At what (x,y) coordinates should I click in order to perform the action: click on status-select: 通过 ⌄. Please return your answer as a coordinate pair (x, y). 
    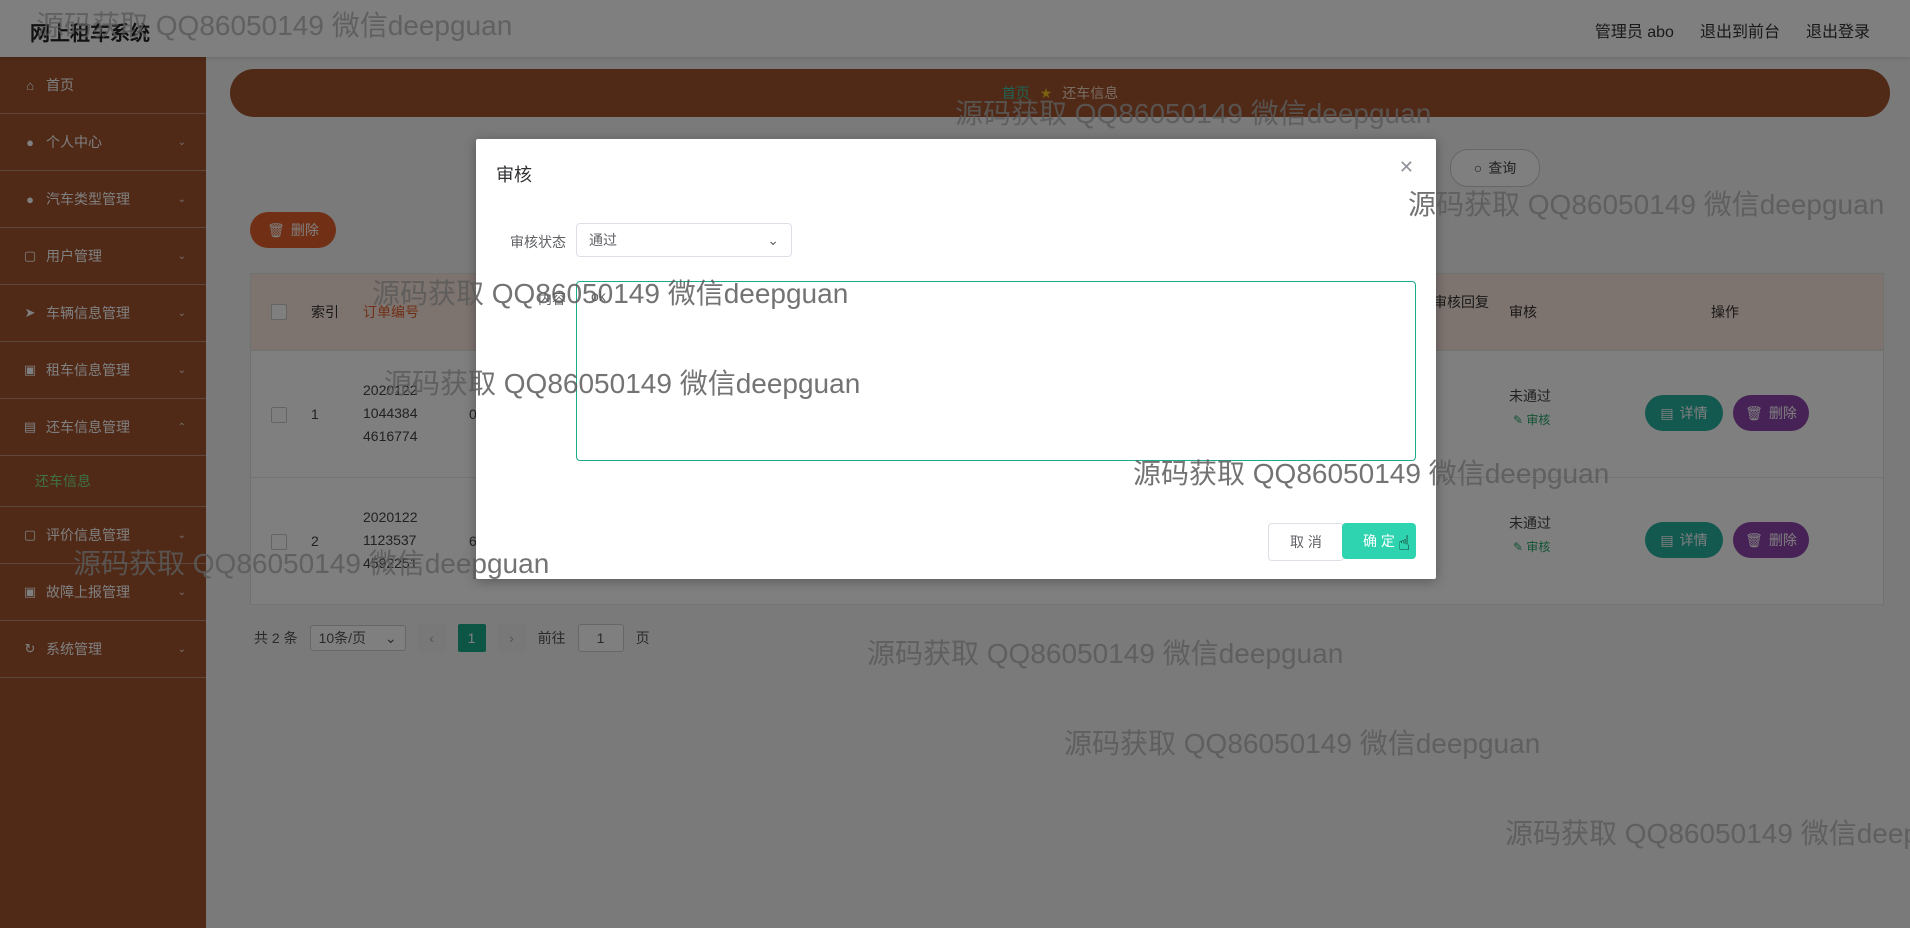
    Looking at the image, I should click on (684, 240).